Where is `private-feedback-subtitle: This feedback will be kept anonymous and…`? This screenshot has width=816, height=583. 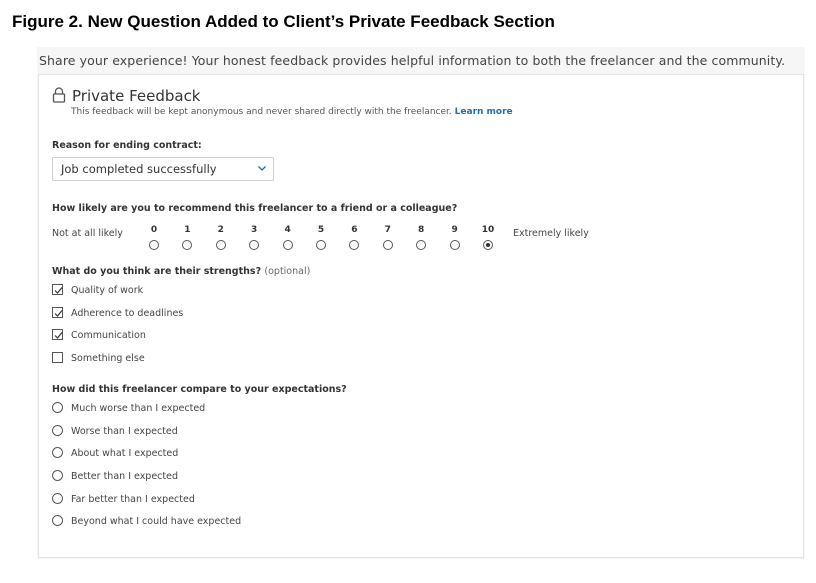
private-feedback-subtitle: This feedback will be kept anonymous and… is located at coordinates (292, 112).